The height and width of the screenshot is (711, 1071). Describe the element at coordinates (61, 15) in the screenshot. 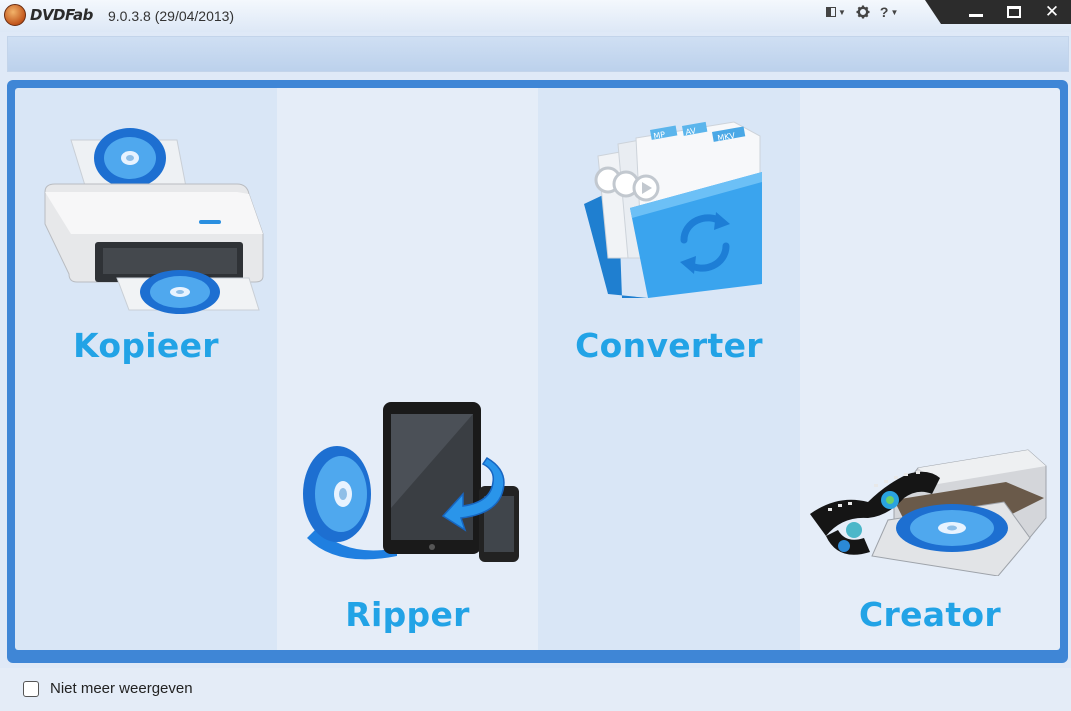

I see `app-logo-text: DVDFab` at that location.